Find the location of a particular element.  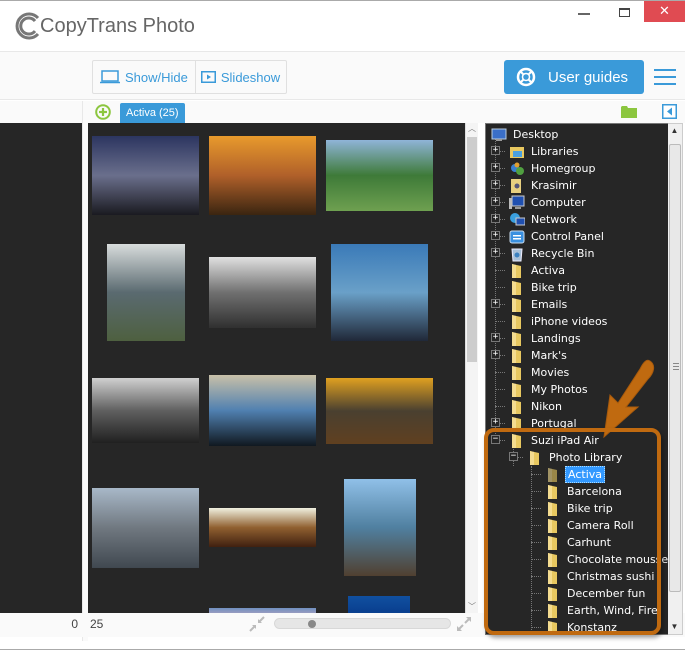

tree-node: Homegroup is located at coordinates (553, 168).